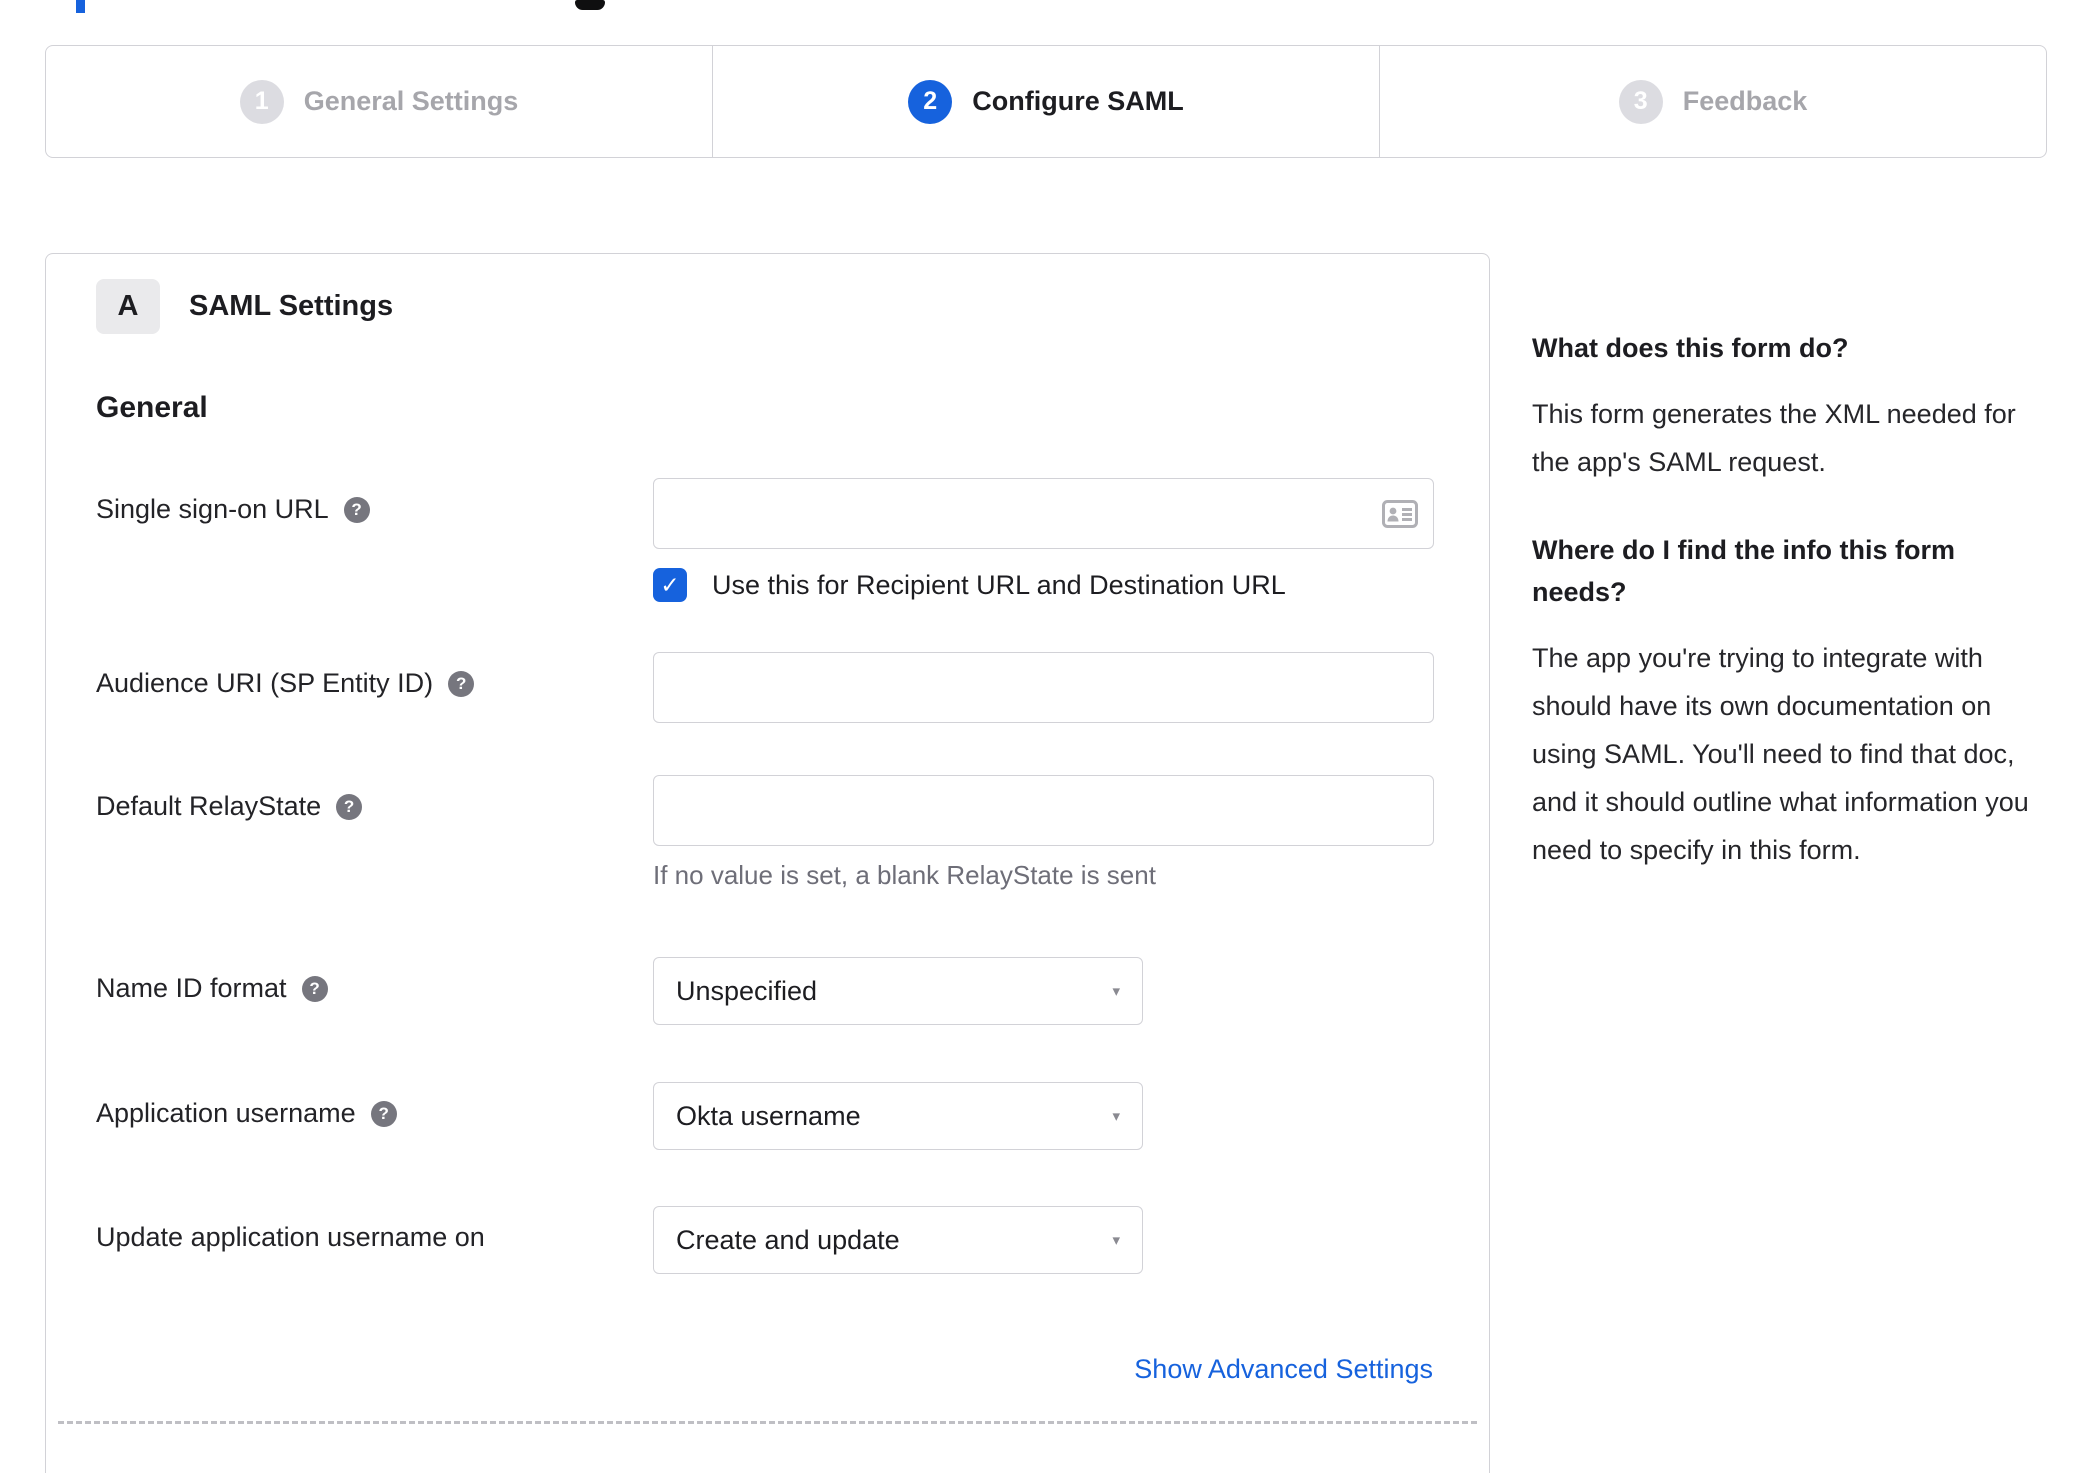  Describe the element at coordinates (383, 1113) in the screenshot. I see `application-username-help-icon: ?` at that location.